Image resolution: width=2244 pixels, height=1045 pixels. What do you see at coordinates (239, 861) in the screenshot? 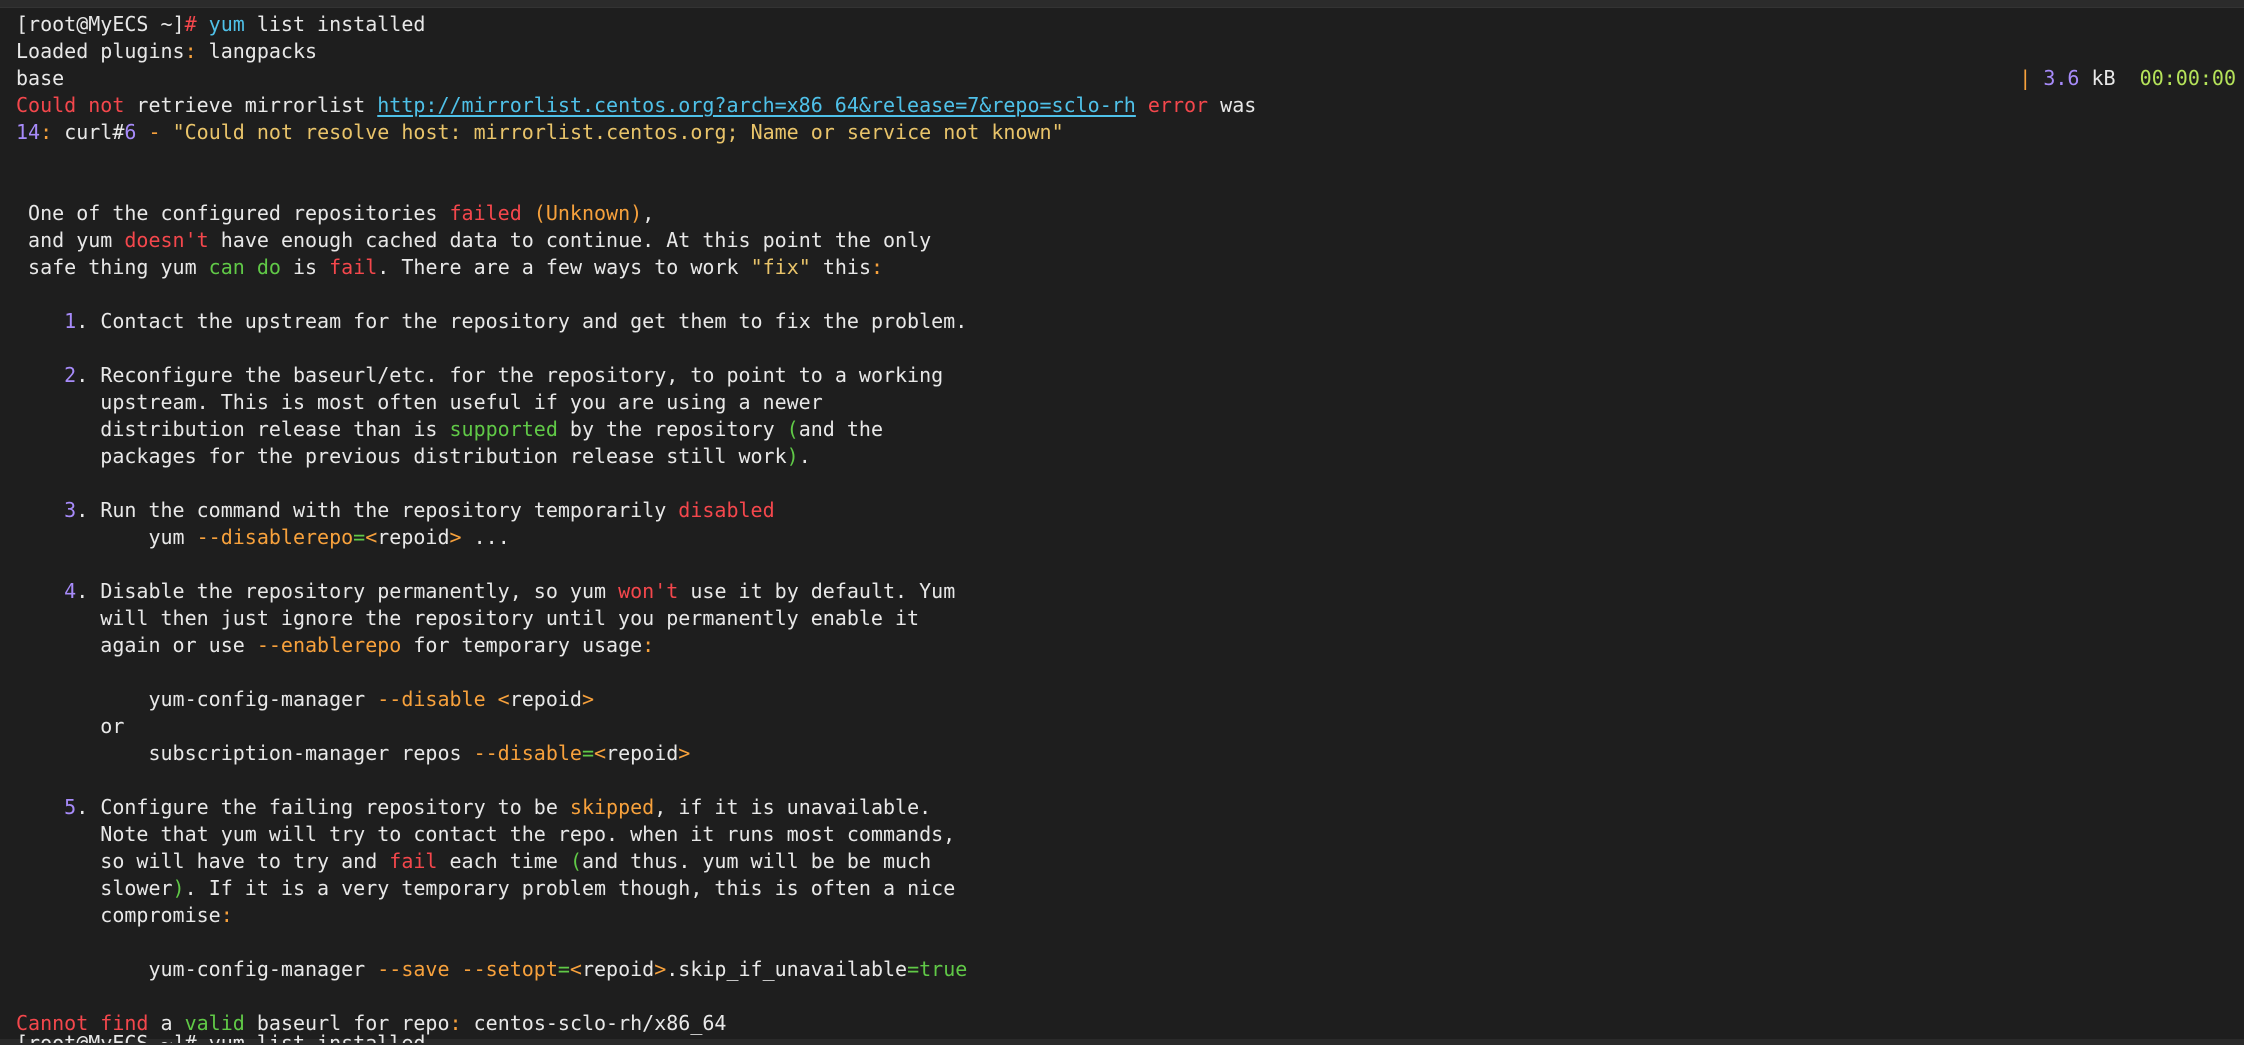
I see `option-text: so will have to try and` at bounding box center [239, 861].